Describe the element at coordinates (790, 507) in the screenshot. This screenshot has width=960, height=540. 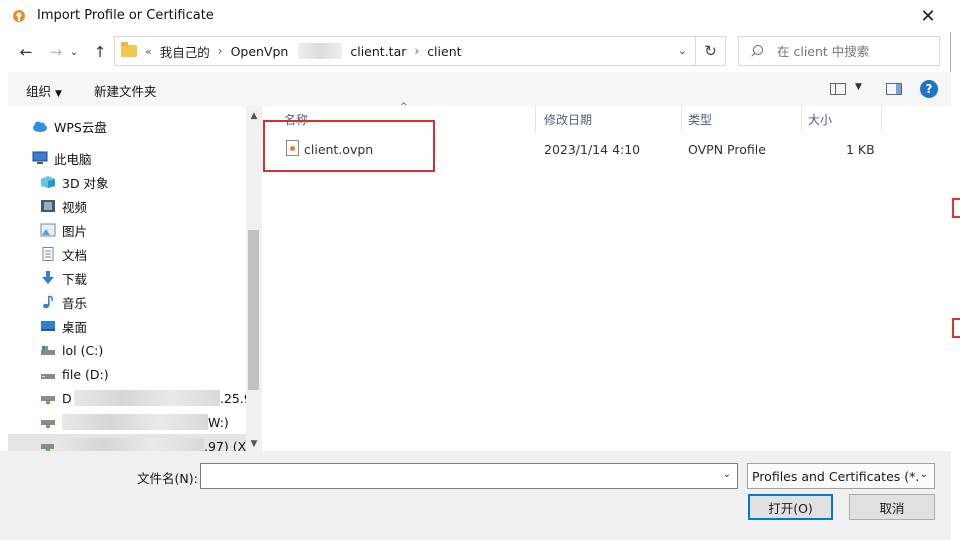
I see `open-button: 打开(O)` at that location.